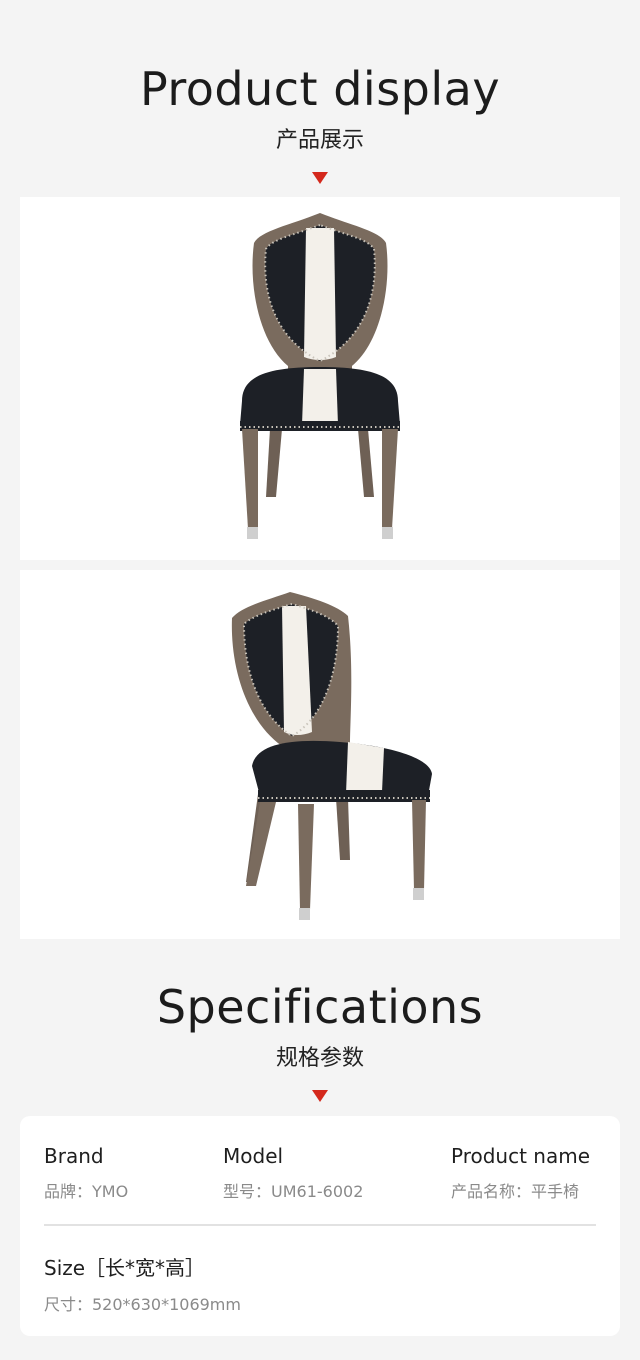 Image resolution: width=640 pixels, height=1360 pixels. What do you see at coordinates (293, 1173) in the screenshot?
I see `spec-model: Model 型号：UM61-6002` at bounding box center [293, 1173].